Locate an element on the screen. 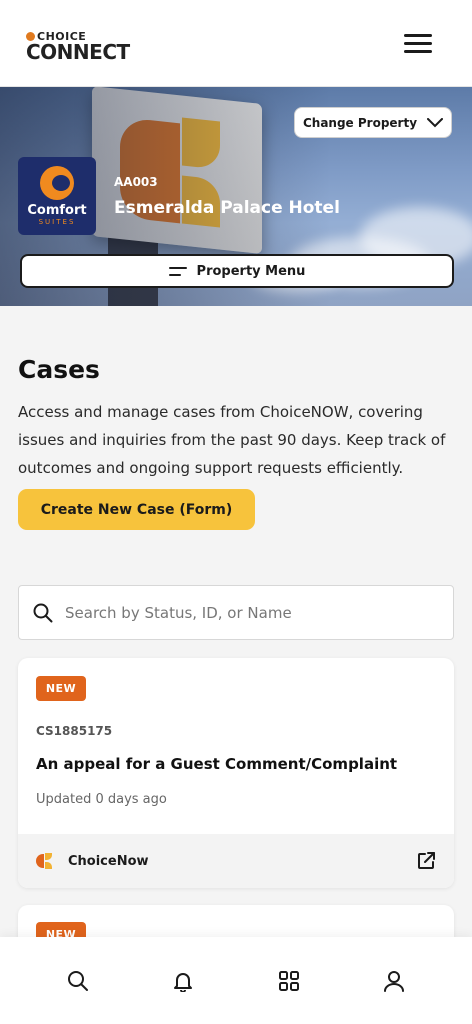  property-name: Esmeralda Palace Hotel is located at coordinates (227, 208).